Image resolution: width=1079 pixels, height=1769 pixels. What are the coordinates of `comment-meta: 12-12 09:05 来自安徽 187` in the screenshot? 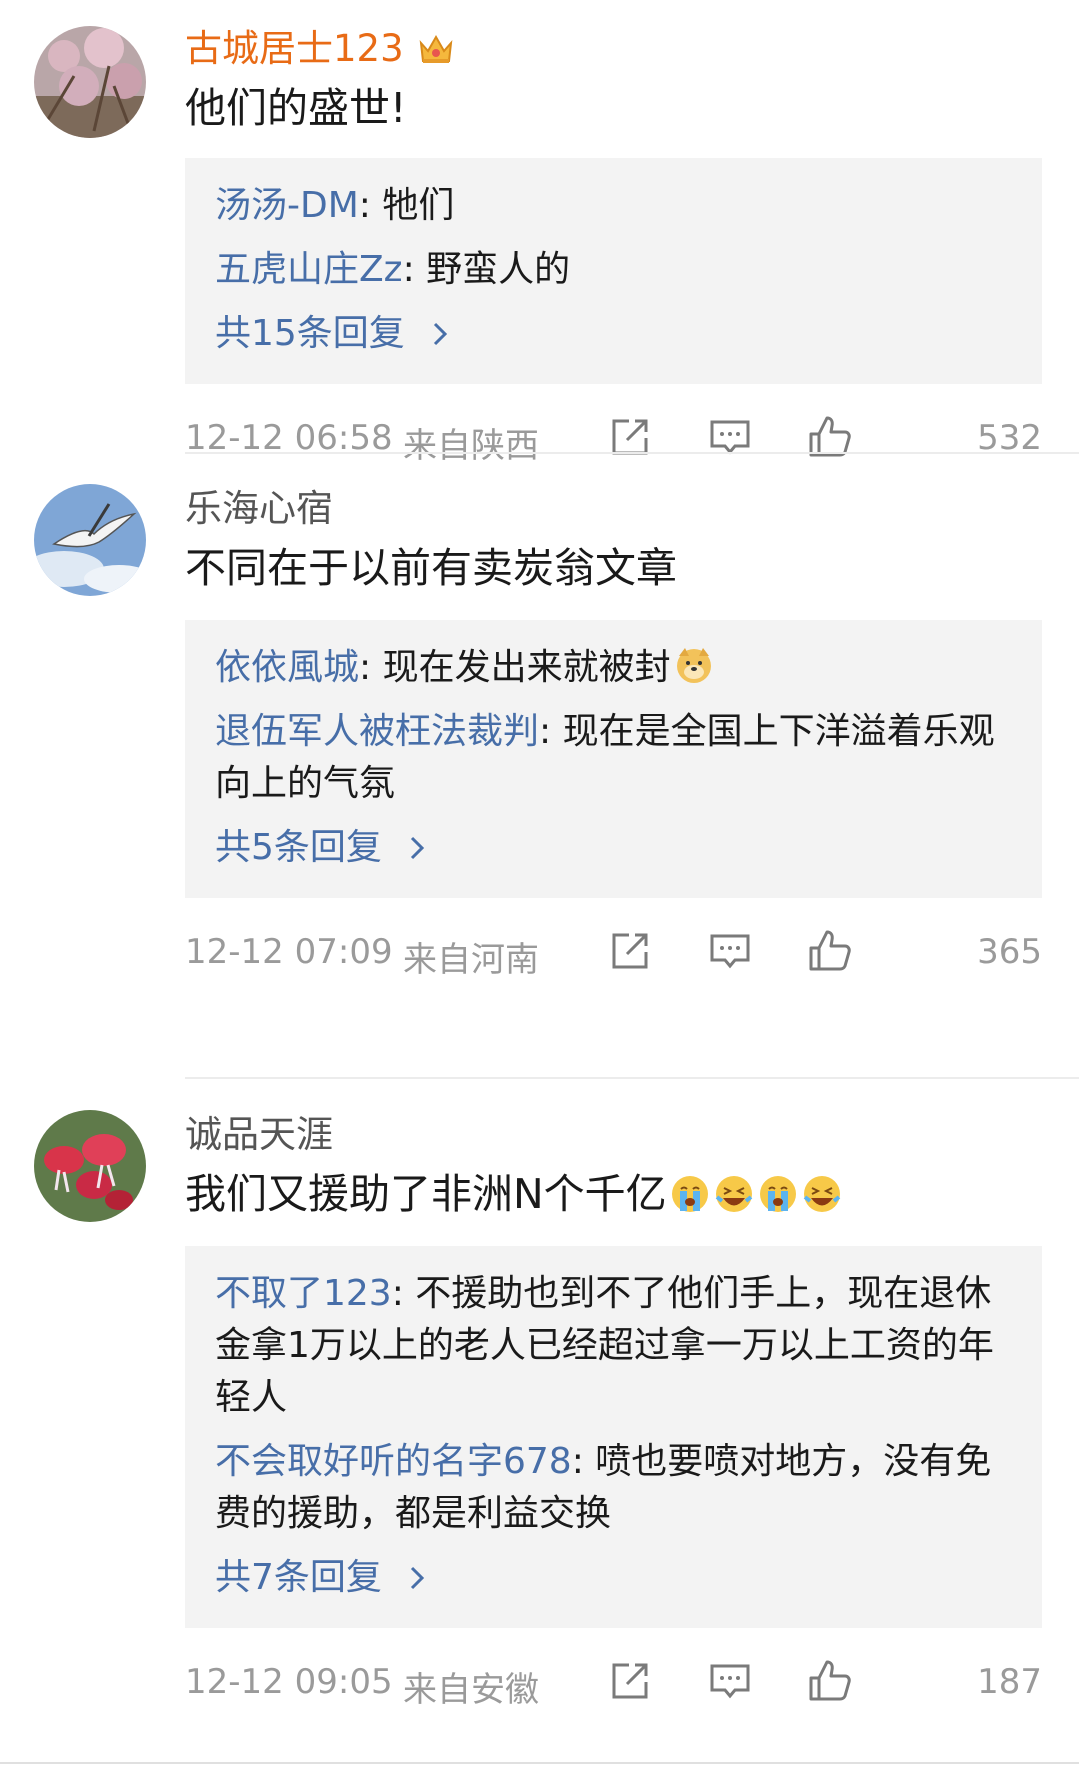 It's located at (613, 1684).